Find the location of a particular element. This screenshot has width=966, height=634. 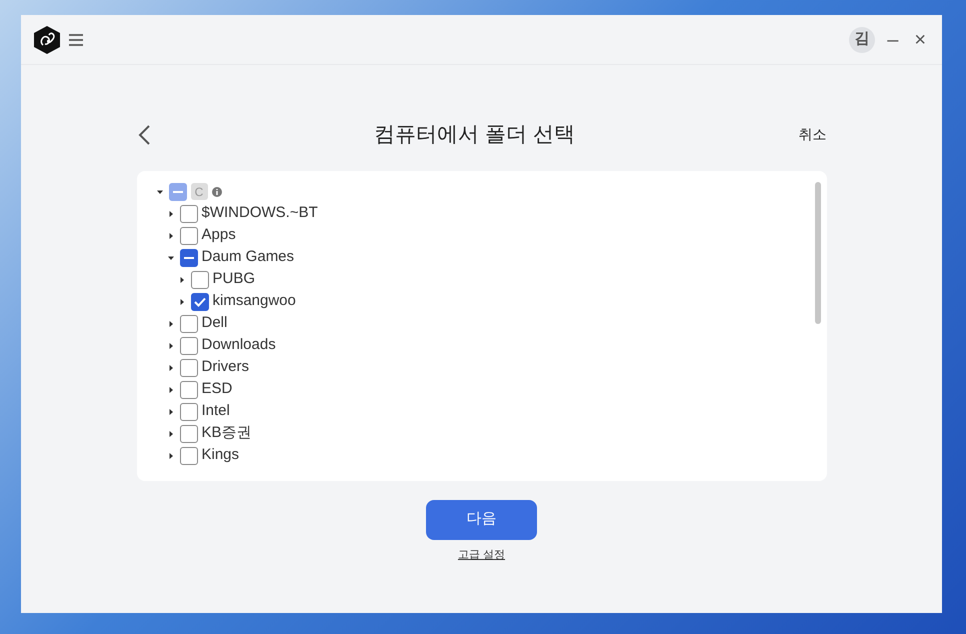

back-icon is located at coordinates (143, 135).